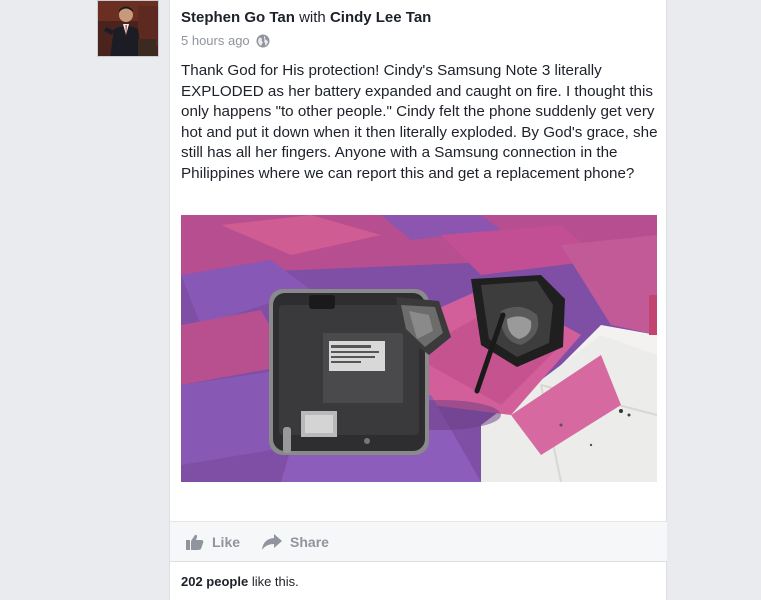  What do you see at coordinates (306, 40) in the screenshot?
I see `post-meta: 5 hours ago` at bounding box center [306, 40].